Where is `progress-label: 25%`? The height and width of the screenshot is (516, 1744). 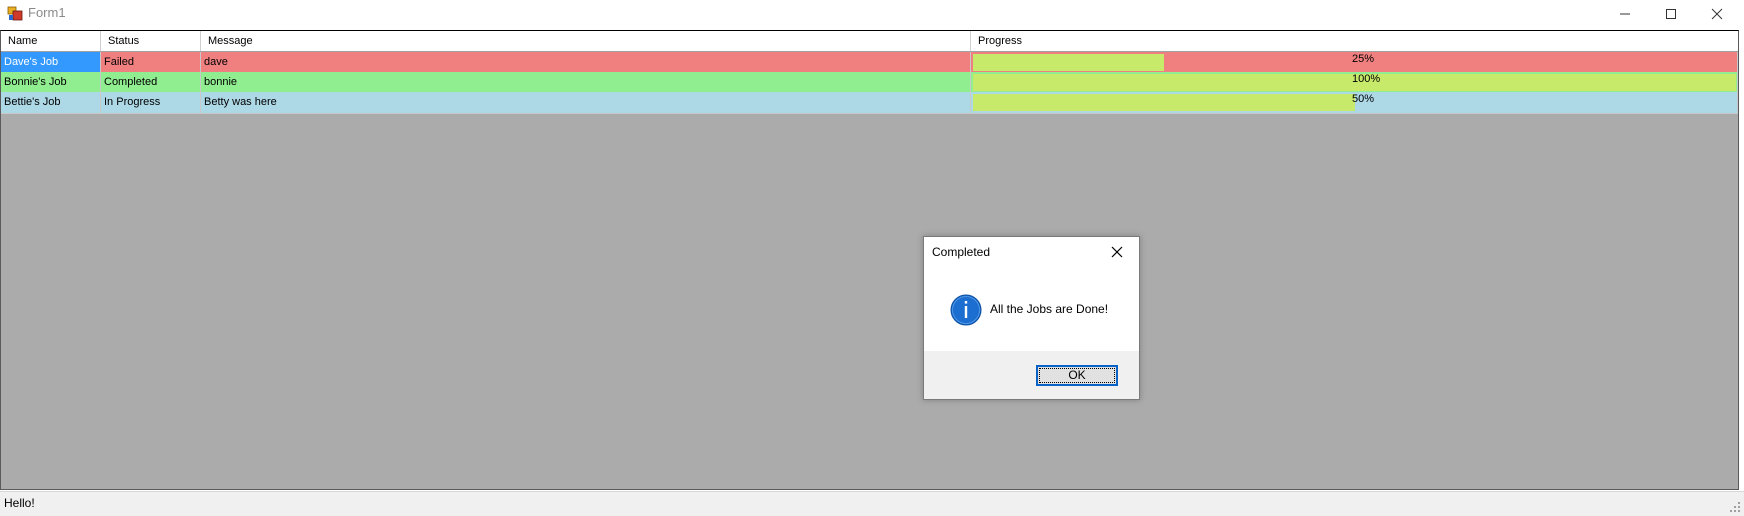 progress-label: 25% is located at coordinates (1363, 59).